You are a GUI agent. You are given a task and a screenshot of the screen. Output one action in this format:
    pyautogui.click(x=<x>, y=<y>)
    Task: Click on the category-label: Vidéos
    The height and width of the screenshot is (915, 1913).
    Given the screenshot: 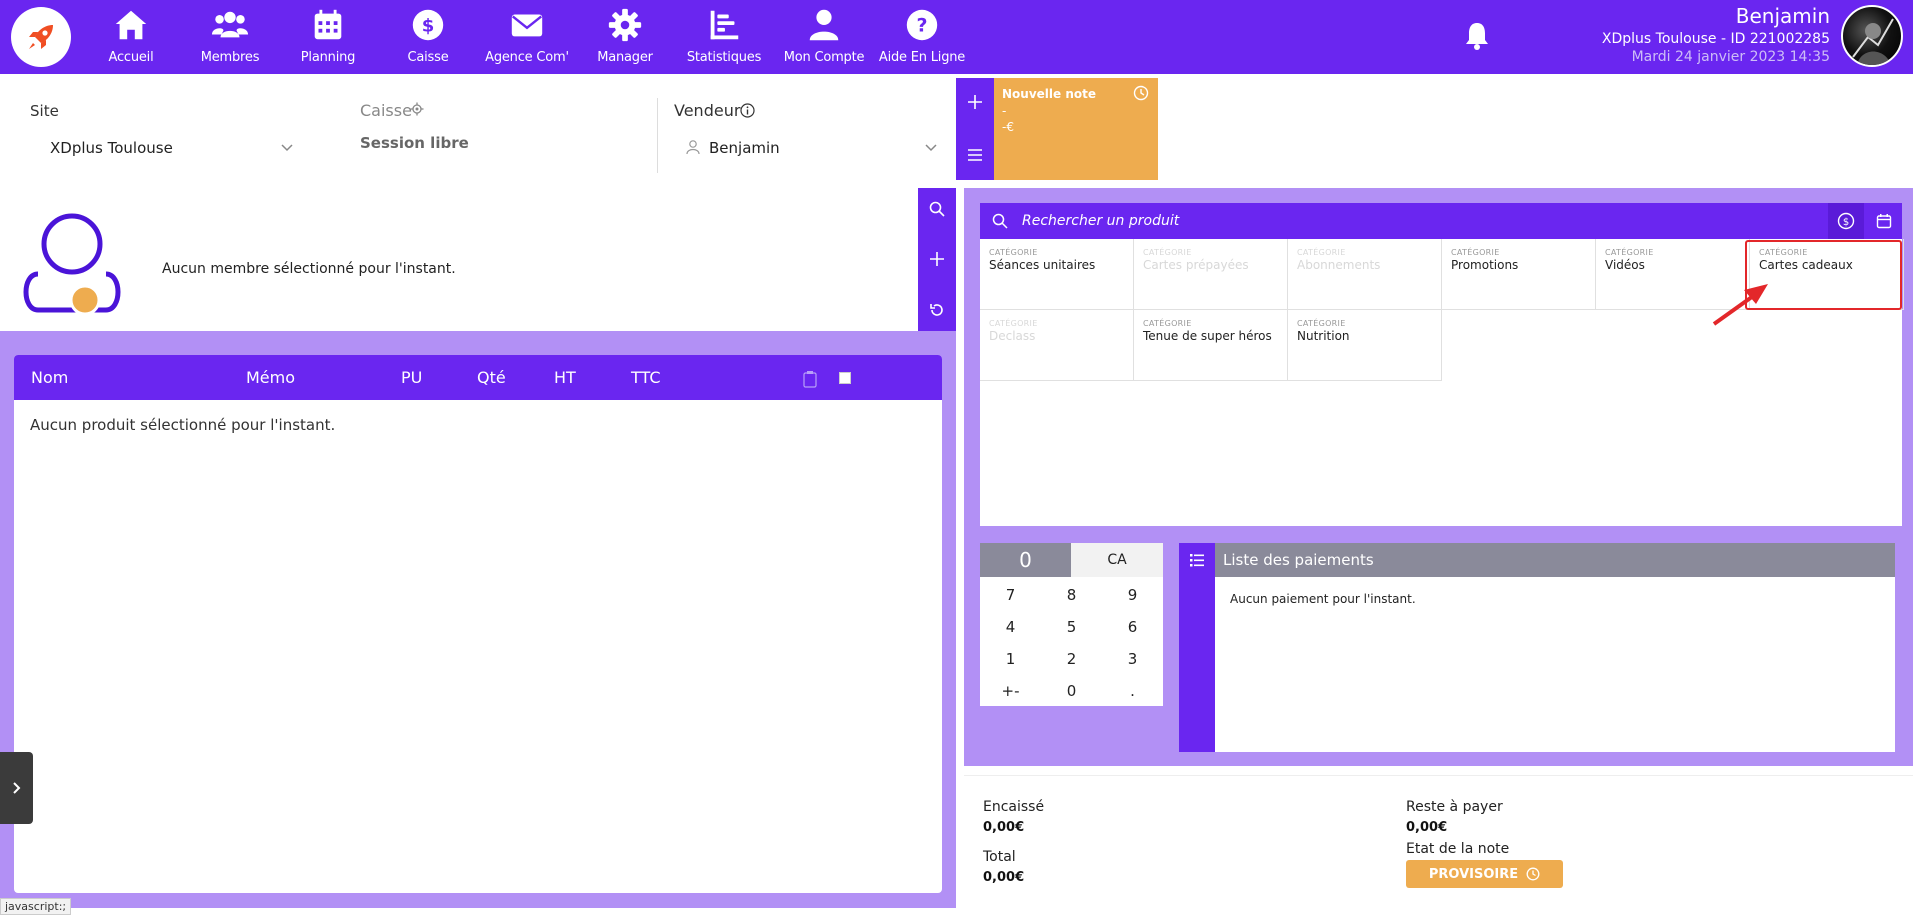 What is the action you would take?
    pyautogui.click(x=1625, y=265)
    